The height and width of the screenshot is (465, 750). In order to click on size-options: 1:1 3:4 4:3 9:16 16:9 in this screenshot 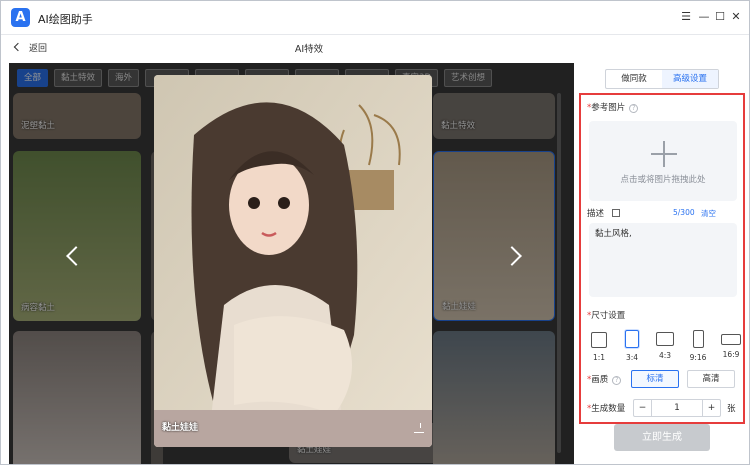, I will do `click(665, 346)`.